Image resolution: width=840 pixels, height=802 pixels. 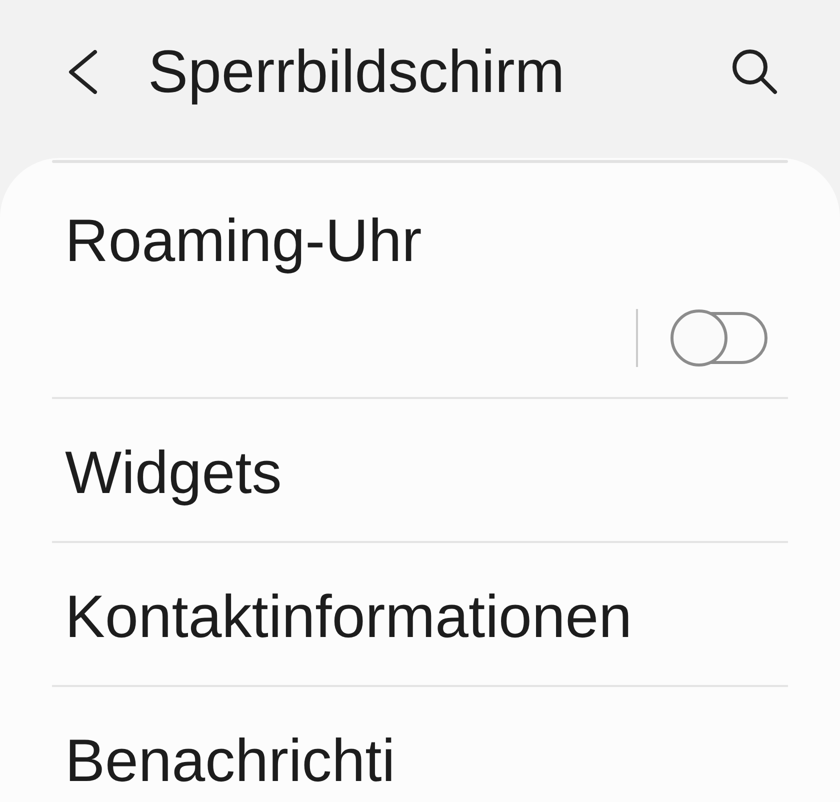 I want to click on settings-item: Widgets, so click(x=173, y=473).